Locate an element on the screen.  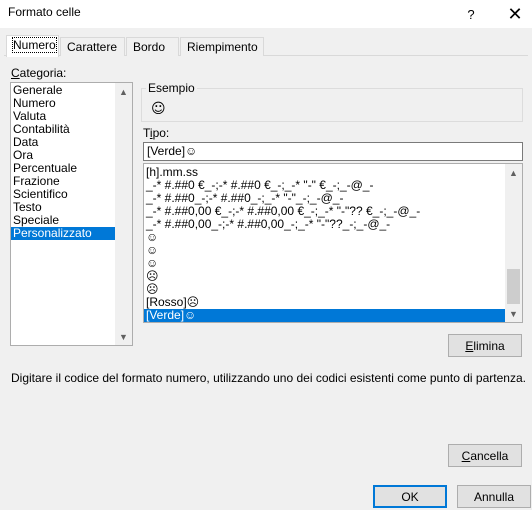
categoria-scrollbar: ▲ ▼ is located at coordinates (123, 214).